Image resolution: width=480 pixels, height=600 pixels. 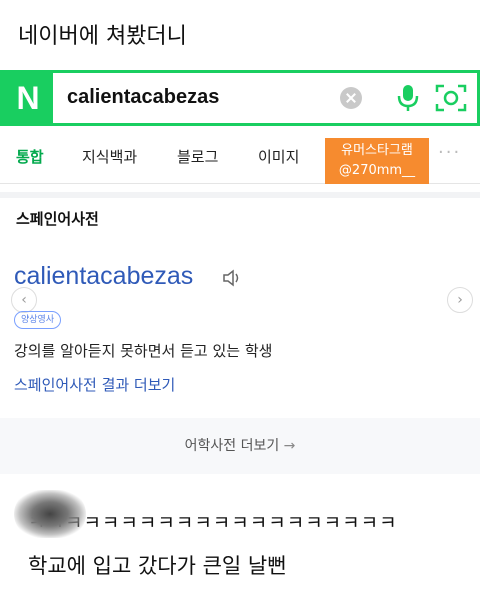 What do you see at coordinates (232, 446) in the screenshot?
I see `dict-more-label: 어학사전 더보기` at bounding box center [232, 446].